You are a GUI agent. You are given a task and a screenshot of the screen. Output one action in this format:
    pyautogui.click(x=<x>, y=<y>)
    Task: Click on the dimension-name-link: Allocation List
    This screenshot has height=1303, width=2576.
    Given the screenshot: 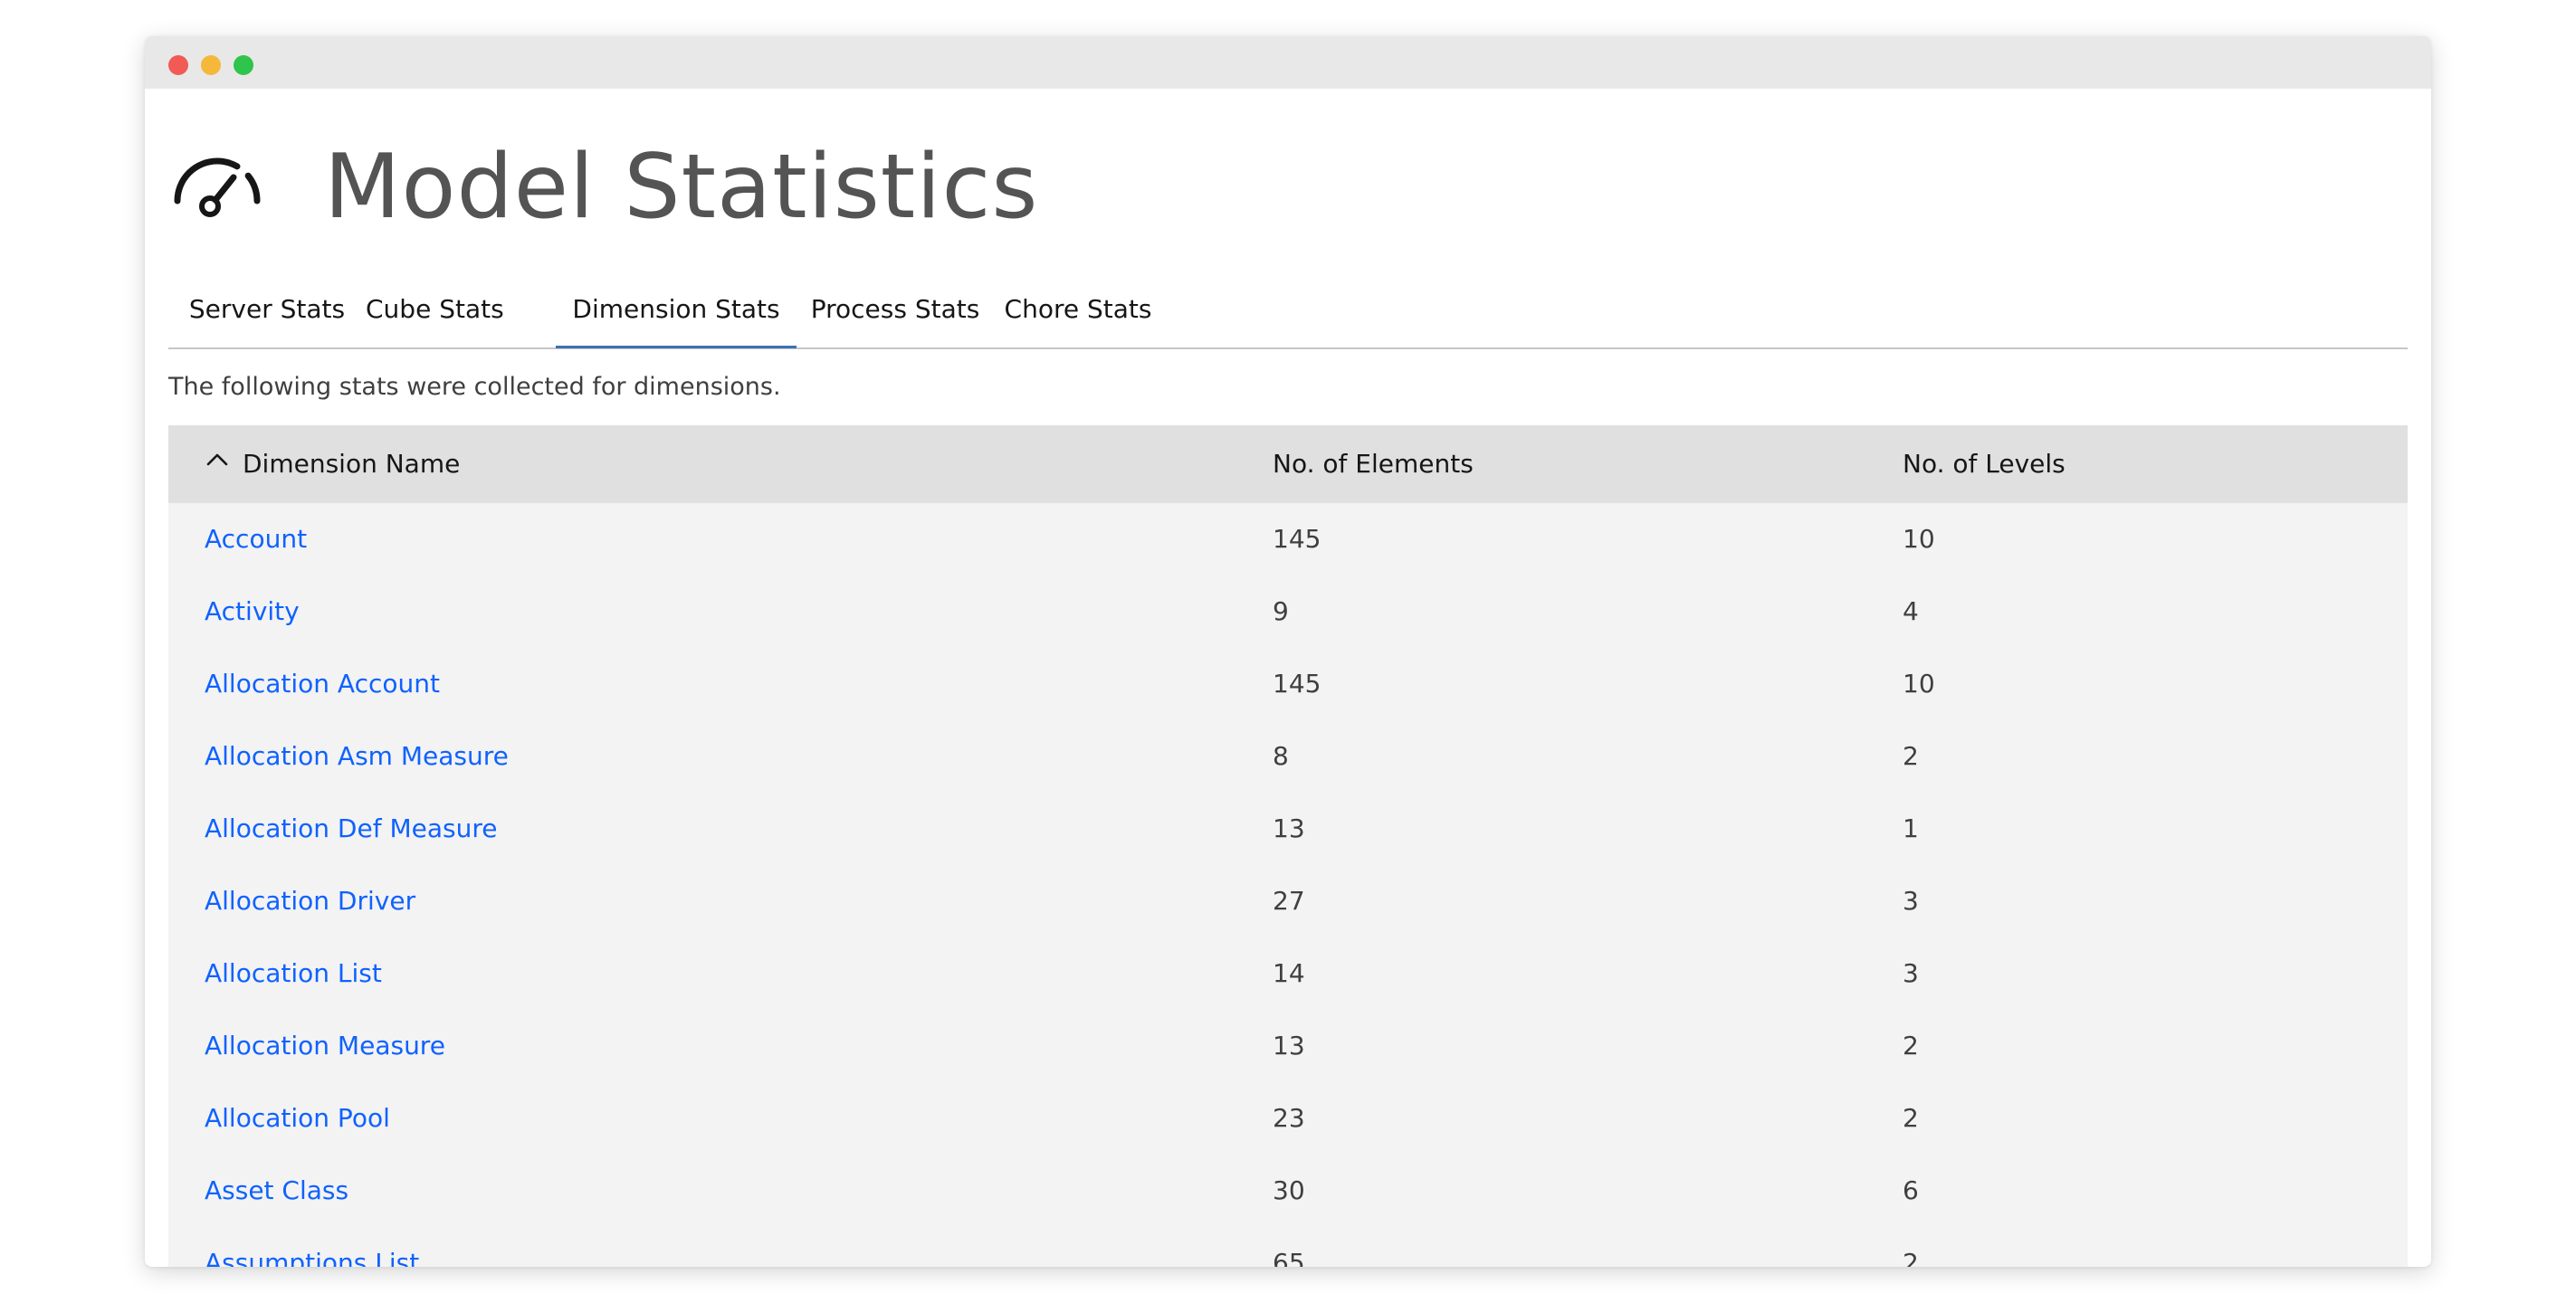 What is the action you would take?
    pyautogui.click(x=294, y=974)
    